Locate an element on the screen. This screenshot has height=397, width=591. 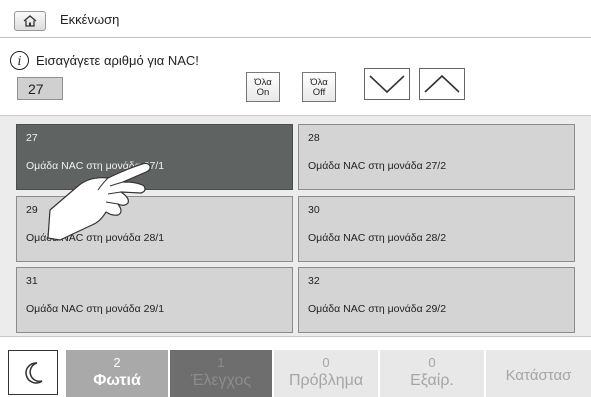
info-message: Εισαγάγετε αριθμό για NAC! is located at coordinates (117, 60).